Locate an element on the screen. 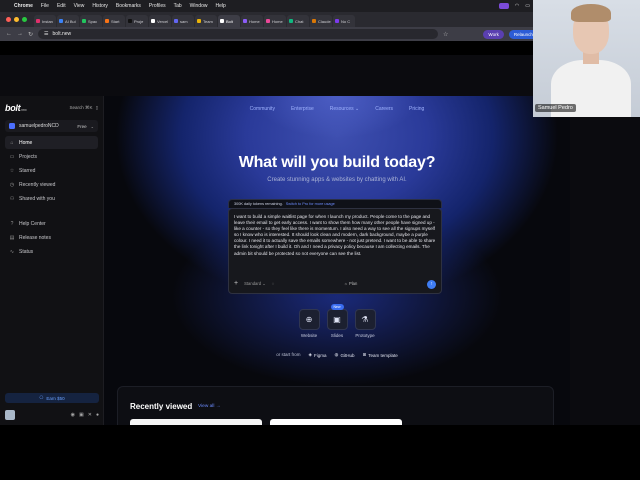 This screenshot has height=480, width=640. zoom-window-icon is located at coordinates (24, 19).